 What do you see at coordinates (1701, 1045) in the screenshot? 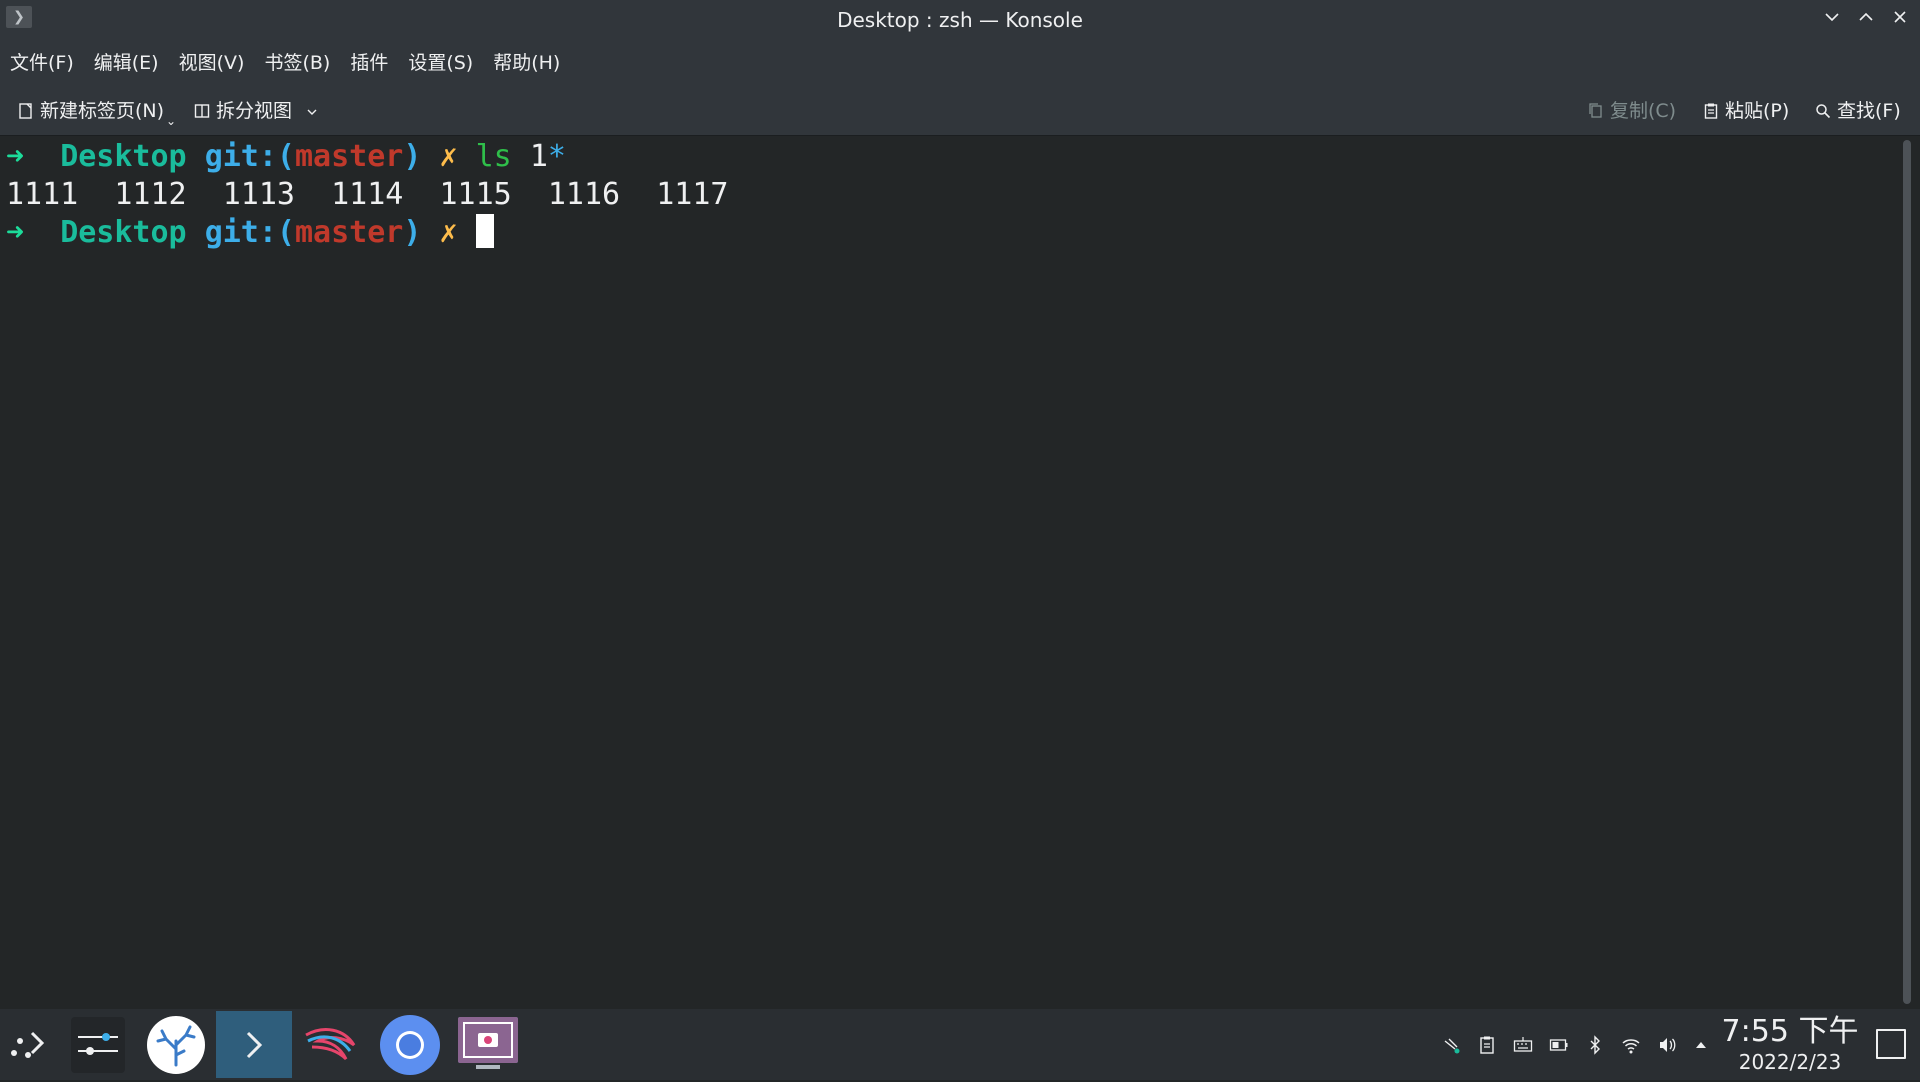
I see `tray-expand-icon` at bounding box center [1701, 1045].